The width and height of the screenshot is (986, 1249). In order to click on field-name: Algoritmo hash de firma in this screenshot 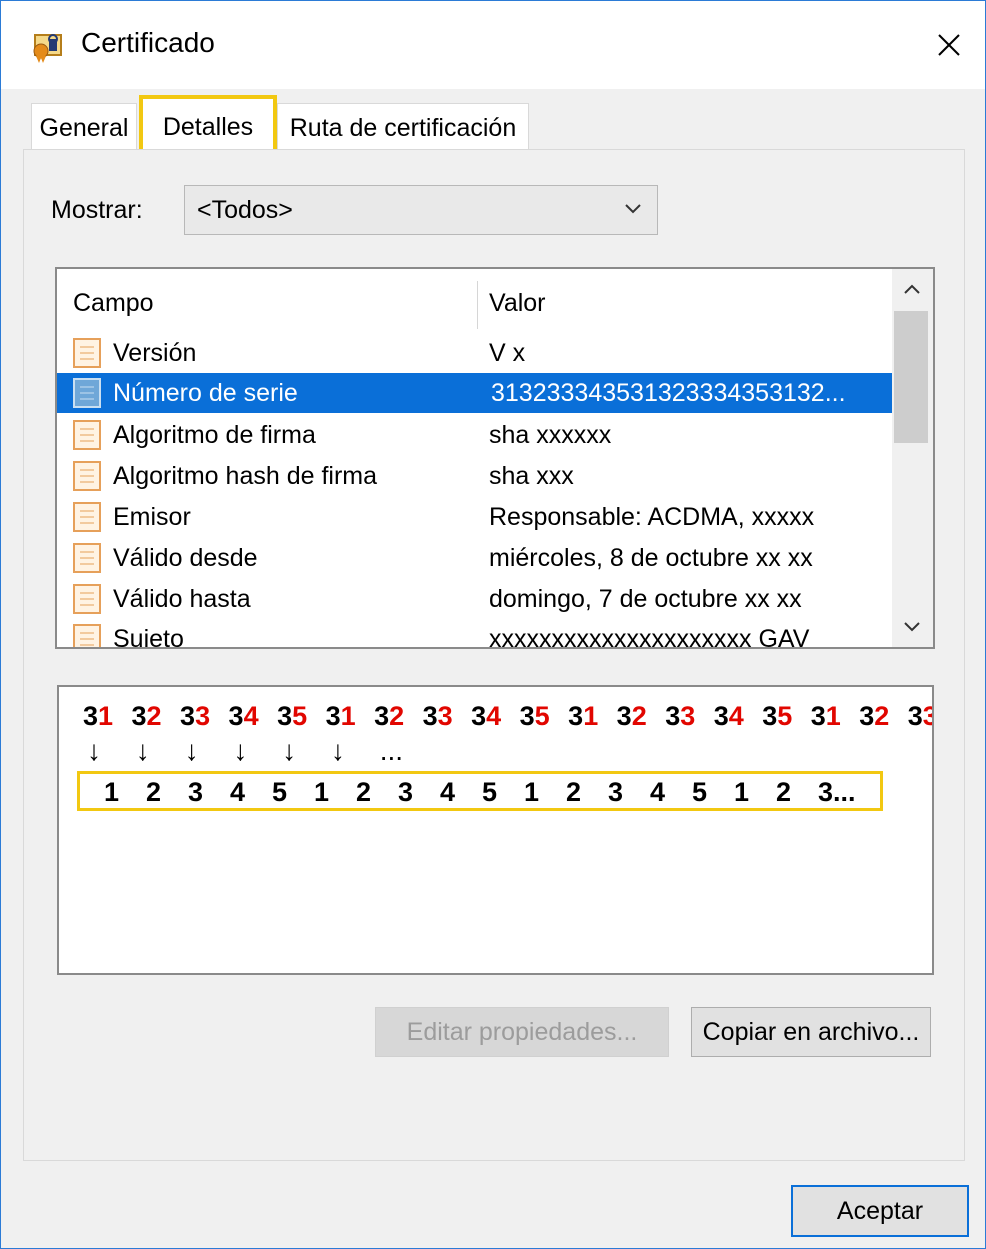, I will do `click(245, 476)`.